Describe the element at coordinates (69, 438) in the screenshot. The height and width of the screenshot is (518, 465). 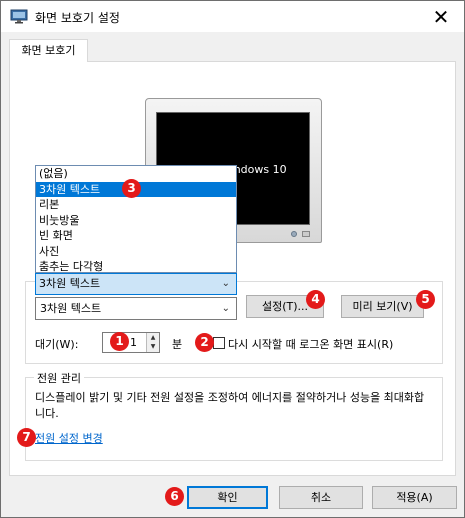
I see `power-settings-link: 전원 설정 변경` at that location.